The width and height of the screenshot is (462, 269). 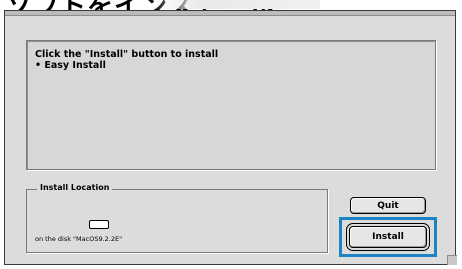 I want to click on caption-fade, so click(x=235, y=4).